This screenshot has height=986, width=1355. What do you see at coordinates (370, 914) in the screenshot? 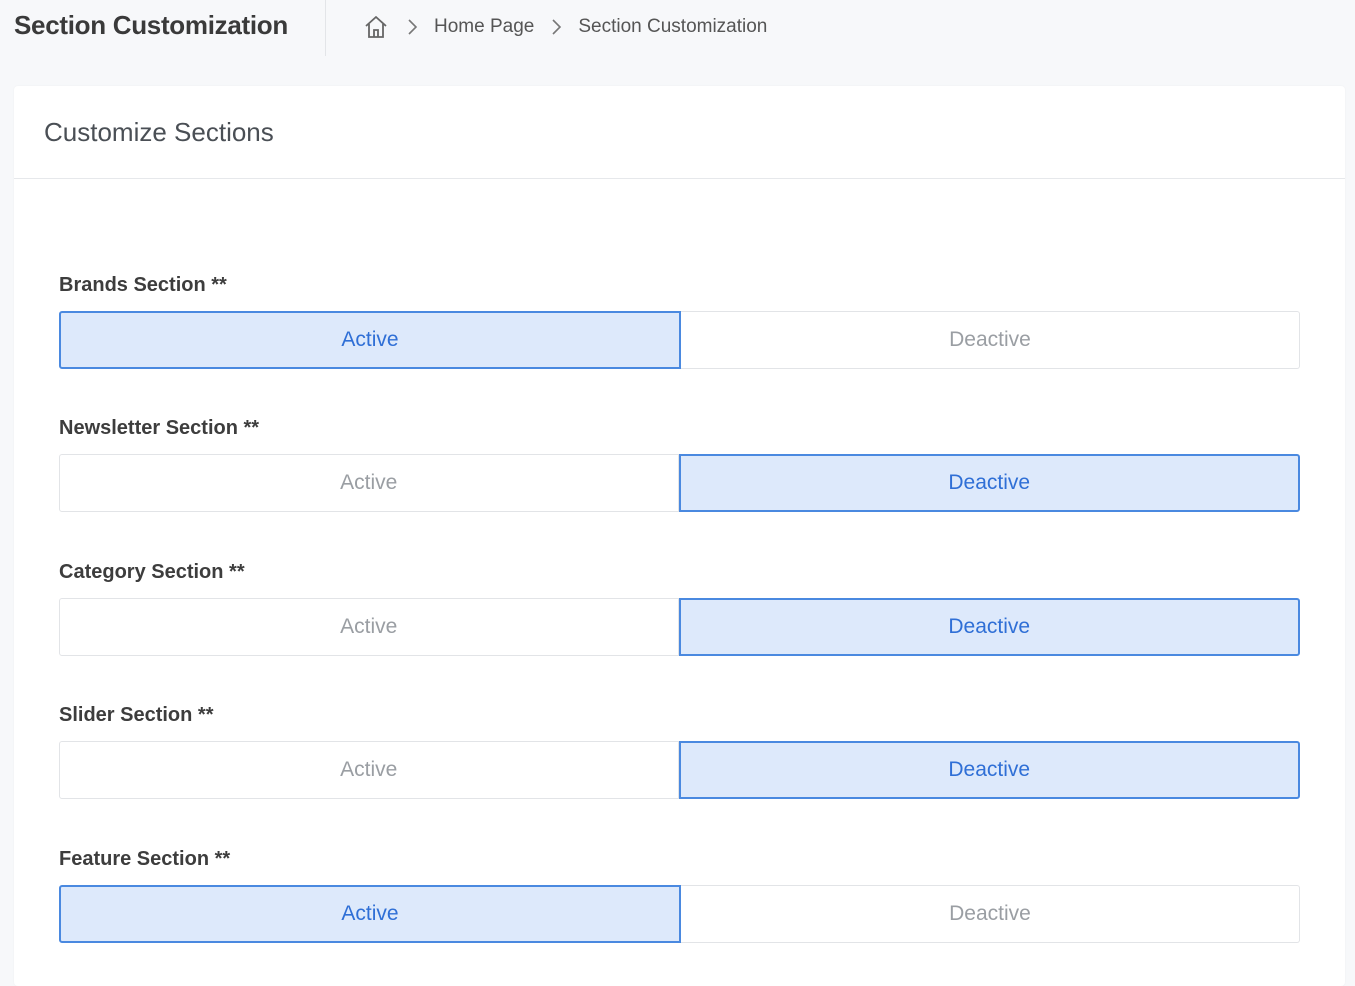
I see `feature-active-option: Active` at bounding box center [370, 914].